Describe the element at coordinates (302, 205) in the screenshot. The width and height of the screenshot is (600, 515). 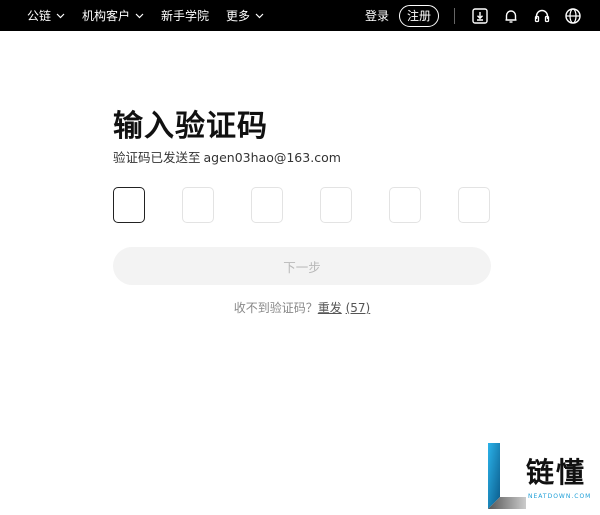
I see `verification-code-inputs` at that location.